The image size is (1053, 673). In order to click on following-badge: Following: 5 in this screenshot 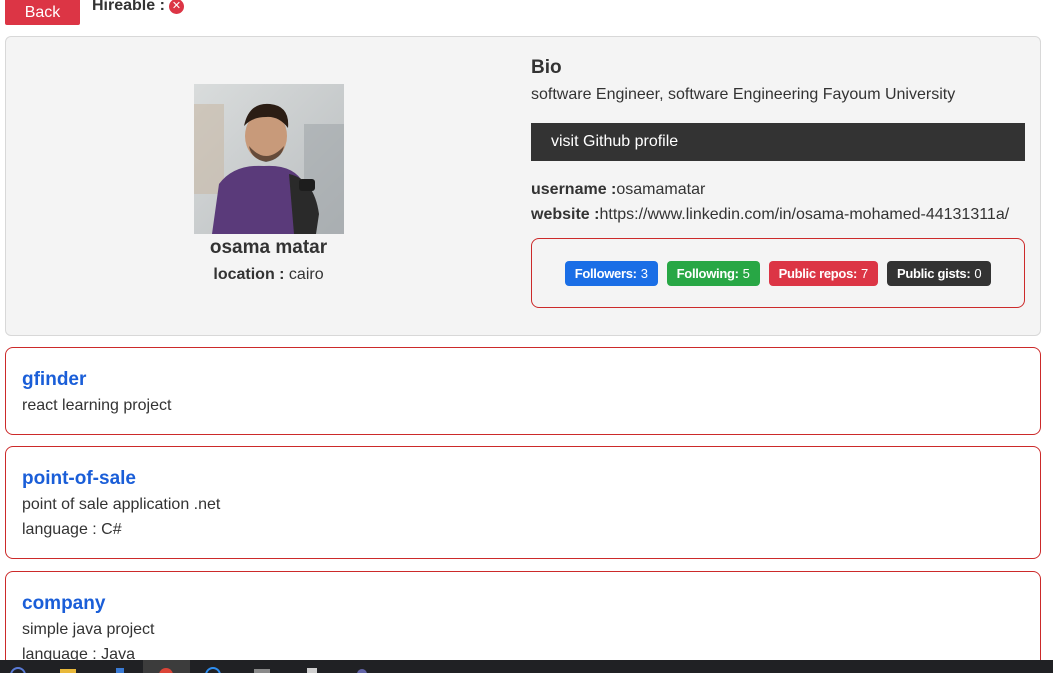, I will do `click(713, 273)`.